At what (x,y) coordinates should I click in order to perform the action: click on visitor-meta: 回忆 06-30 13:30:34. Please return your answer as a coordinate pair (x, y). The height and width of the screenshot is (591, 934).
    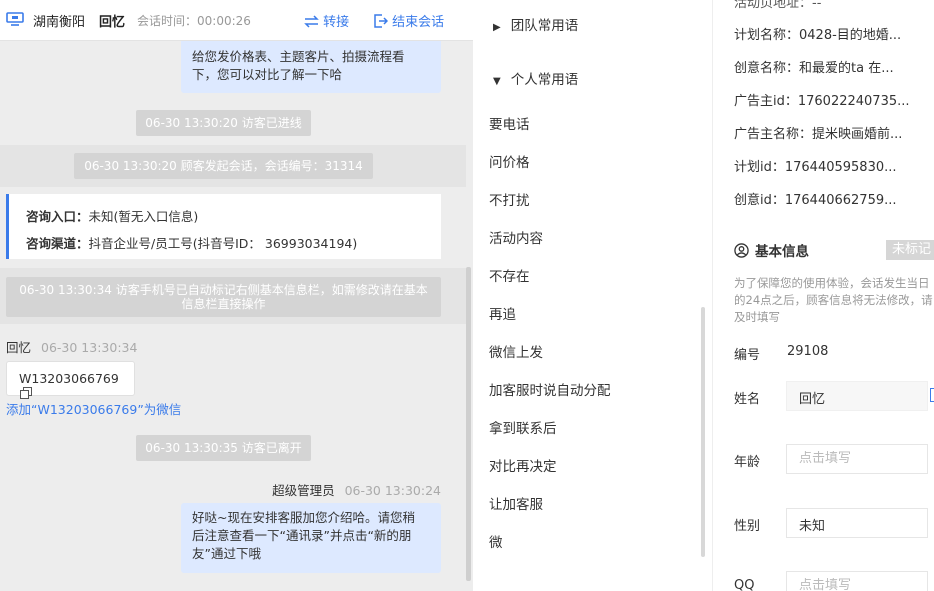
    Looking at the image, I should click on (71, 346).